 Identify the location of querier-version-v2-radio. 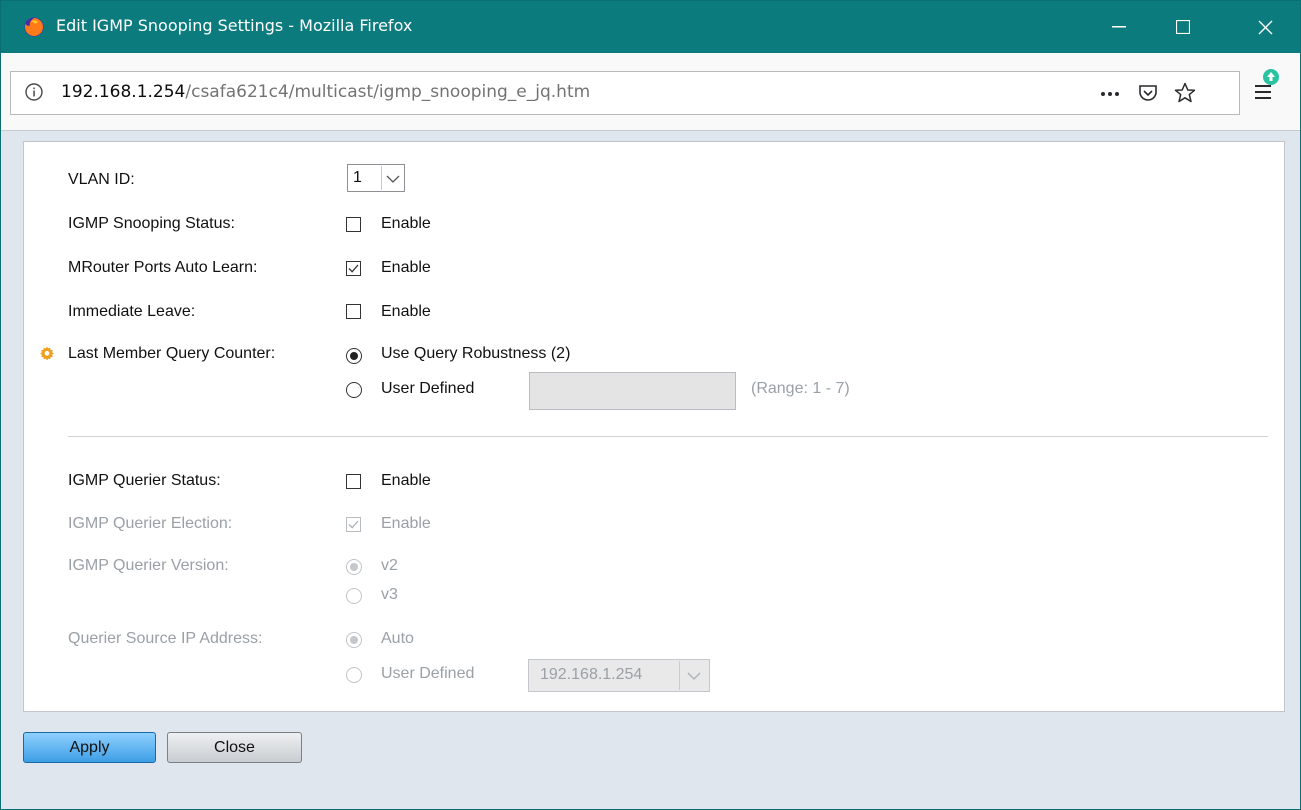
(354, 567).